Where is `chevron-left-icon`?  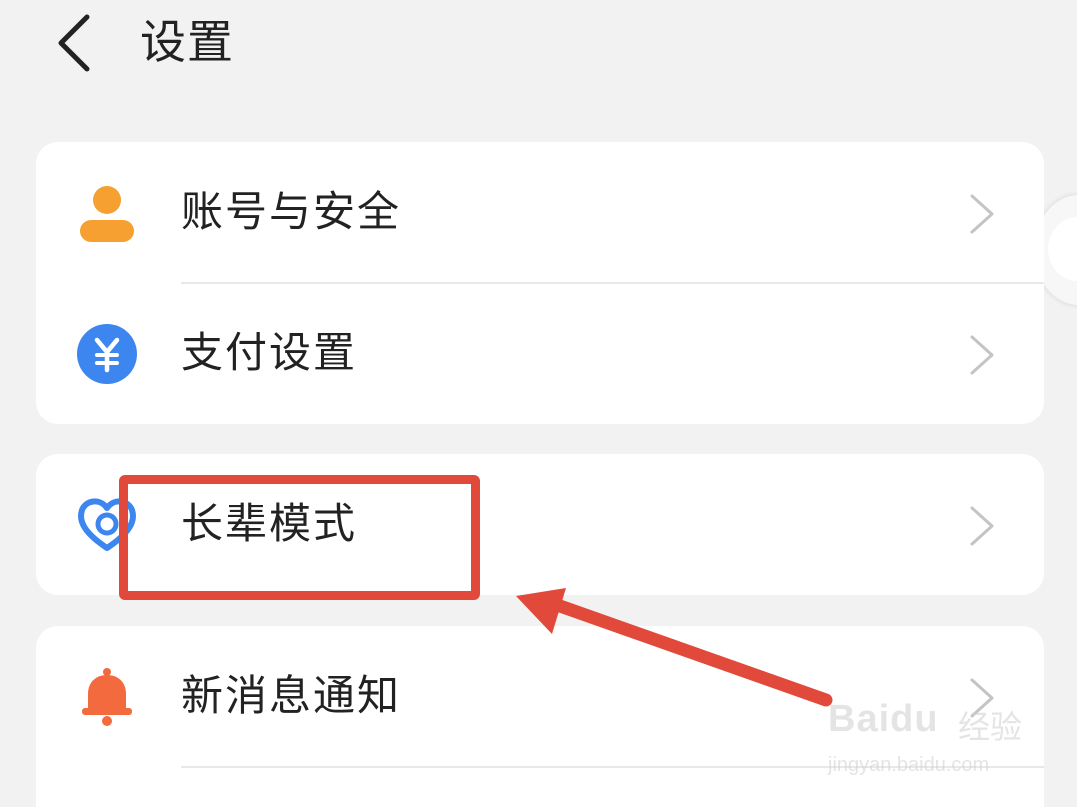 chevron-left-icon is located at coordinates (74, 42).